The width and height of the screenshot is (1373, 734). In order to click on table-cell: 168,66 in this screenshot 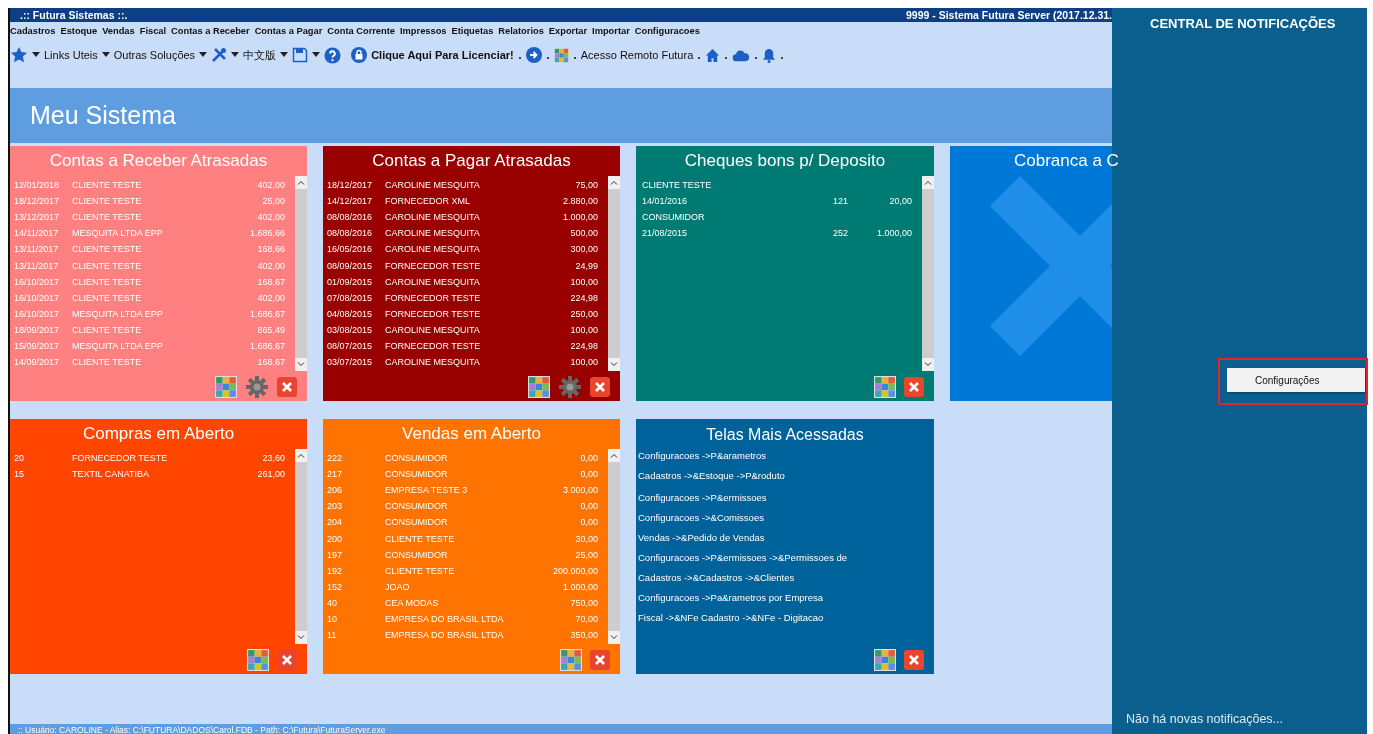, I will do `click(271, 249)`.